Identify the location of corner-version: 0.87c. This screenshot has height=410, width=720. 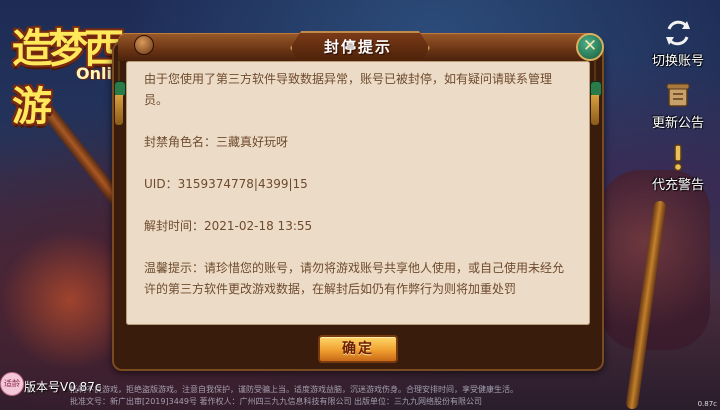
(707, 404).